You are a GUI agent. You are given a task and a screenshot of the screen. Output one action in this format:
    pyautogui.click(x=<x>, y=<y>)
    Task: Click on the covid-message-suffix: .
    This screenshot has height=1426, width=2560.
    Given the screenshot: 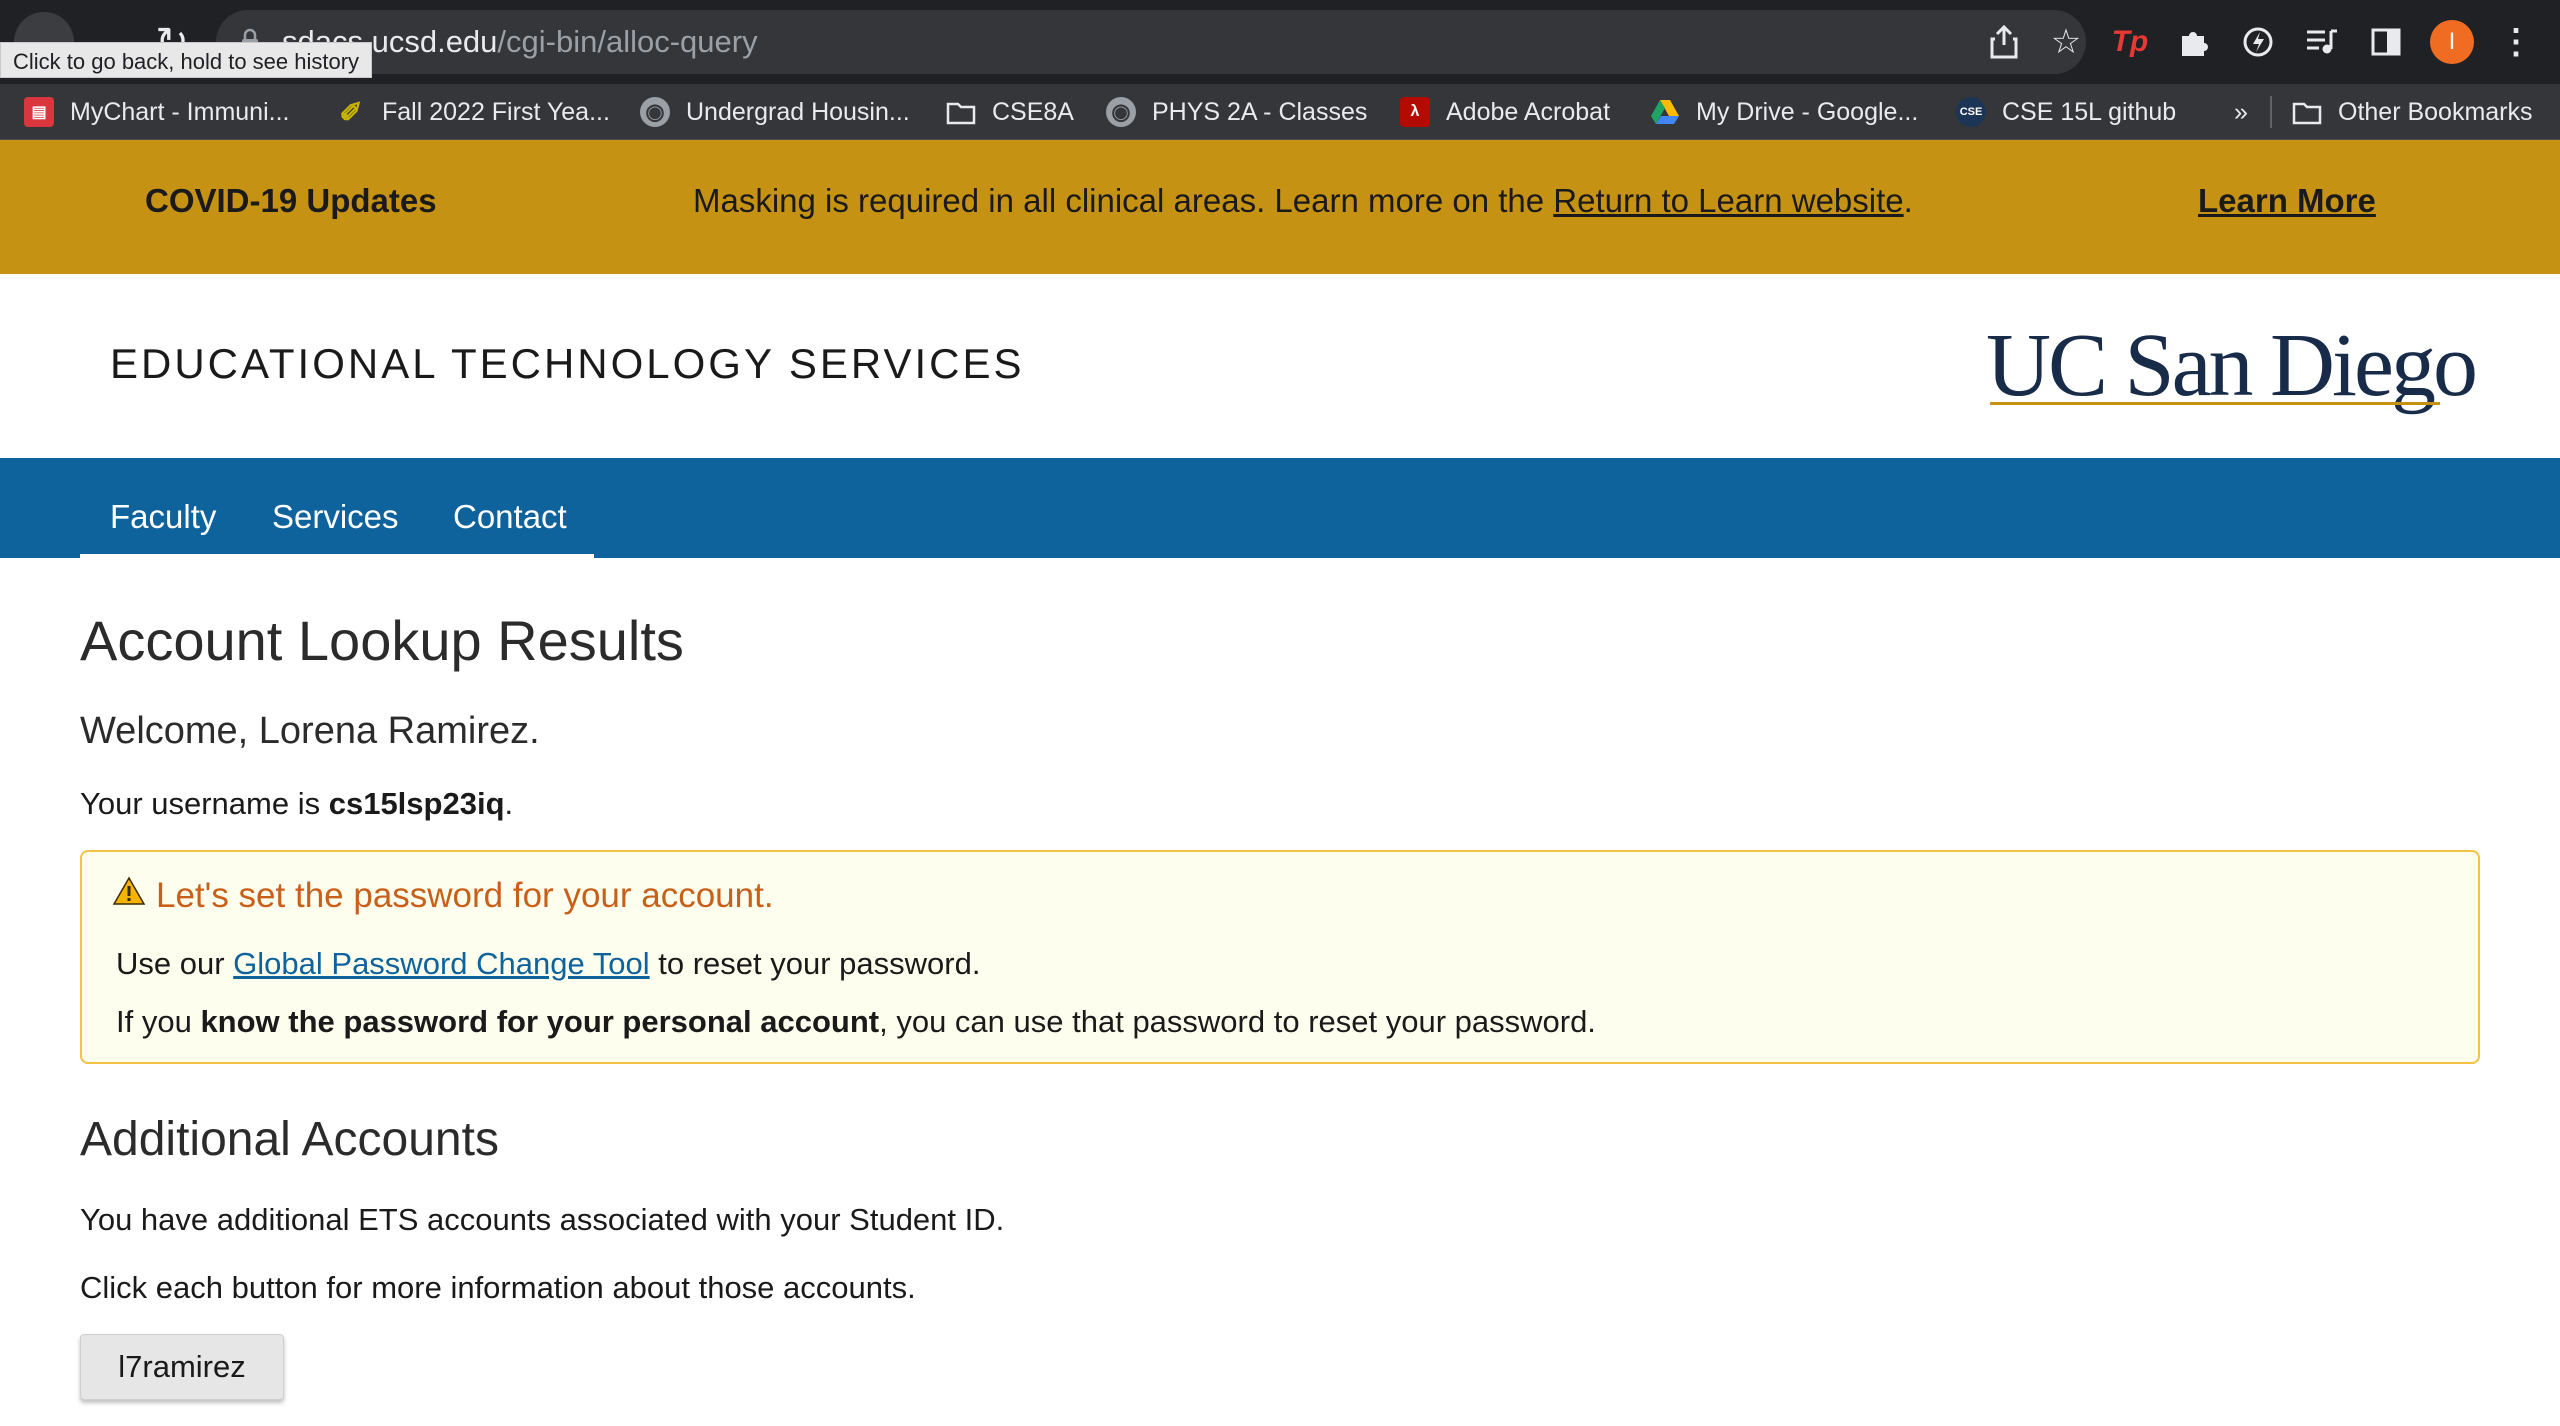 What is the action you would take?
    pyautogui.click(x=1908, y=200)
    